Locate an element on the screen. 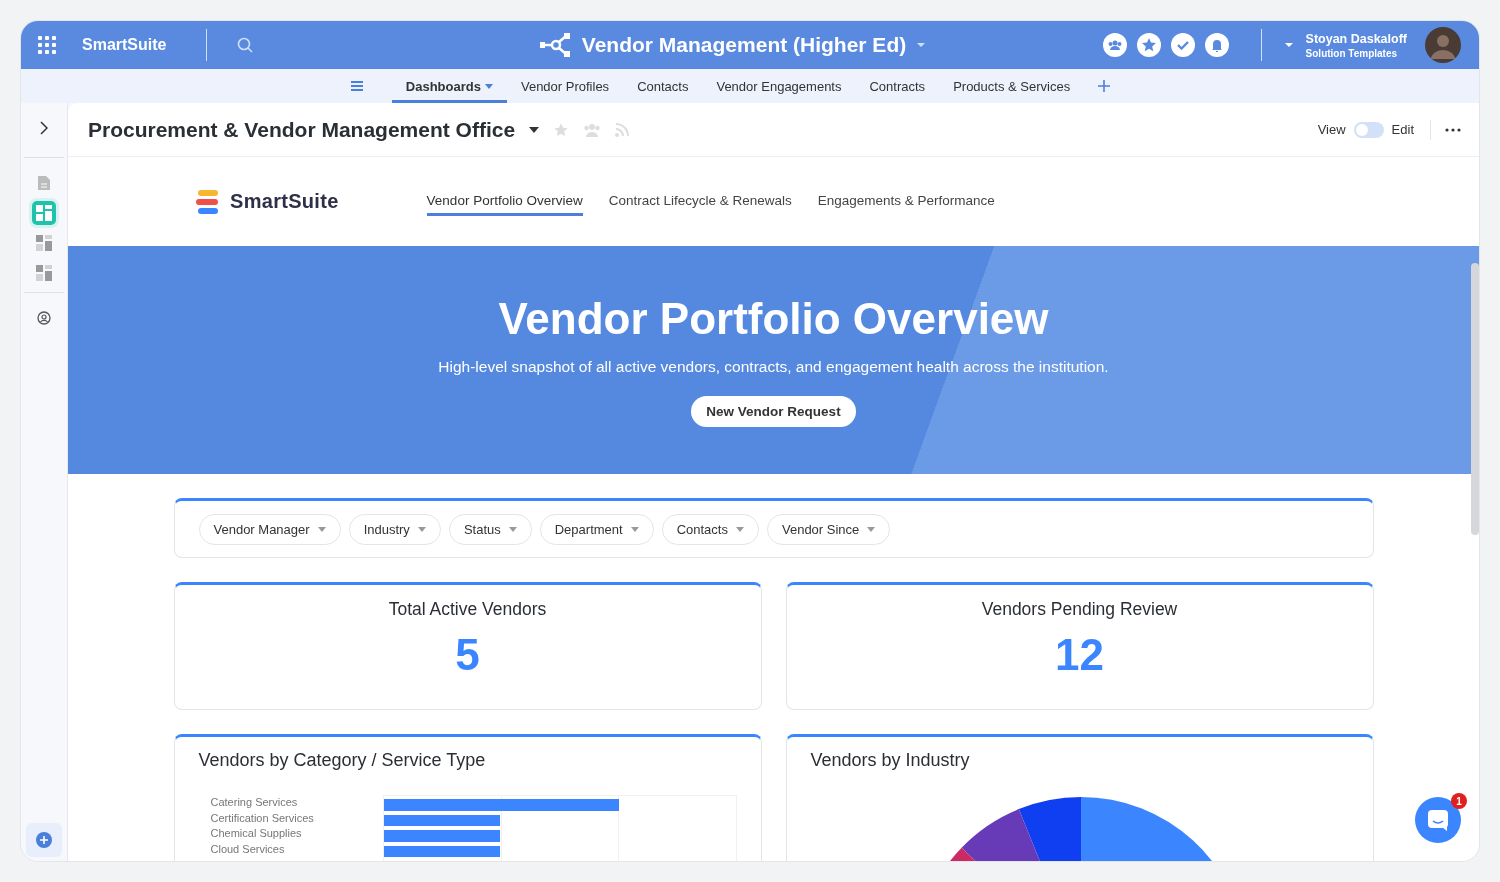 The width and height of the screenshot is (1500, 882). search-icon is located at coordinates (245, 45).